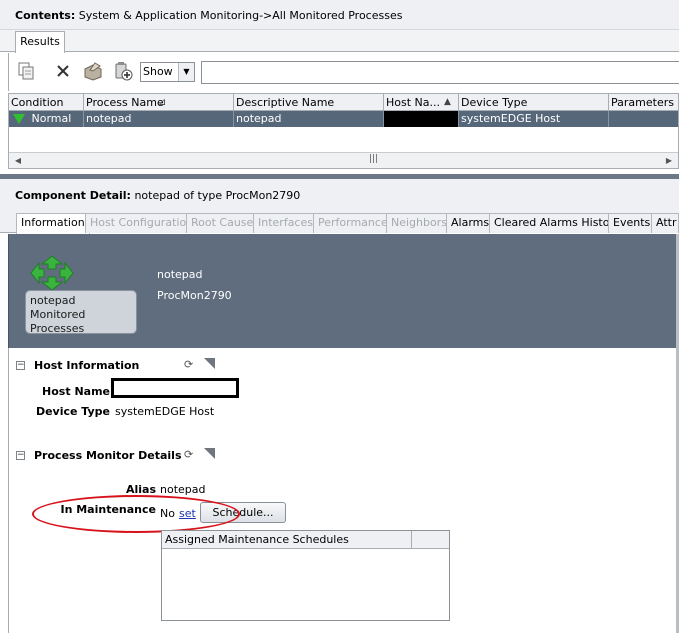  I want to click on maintenance-schedules-table: Assigned Maintenance Schedules, so click(305, 575).